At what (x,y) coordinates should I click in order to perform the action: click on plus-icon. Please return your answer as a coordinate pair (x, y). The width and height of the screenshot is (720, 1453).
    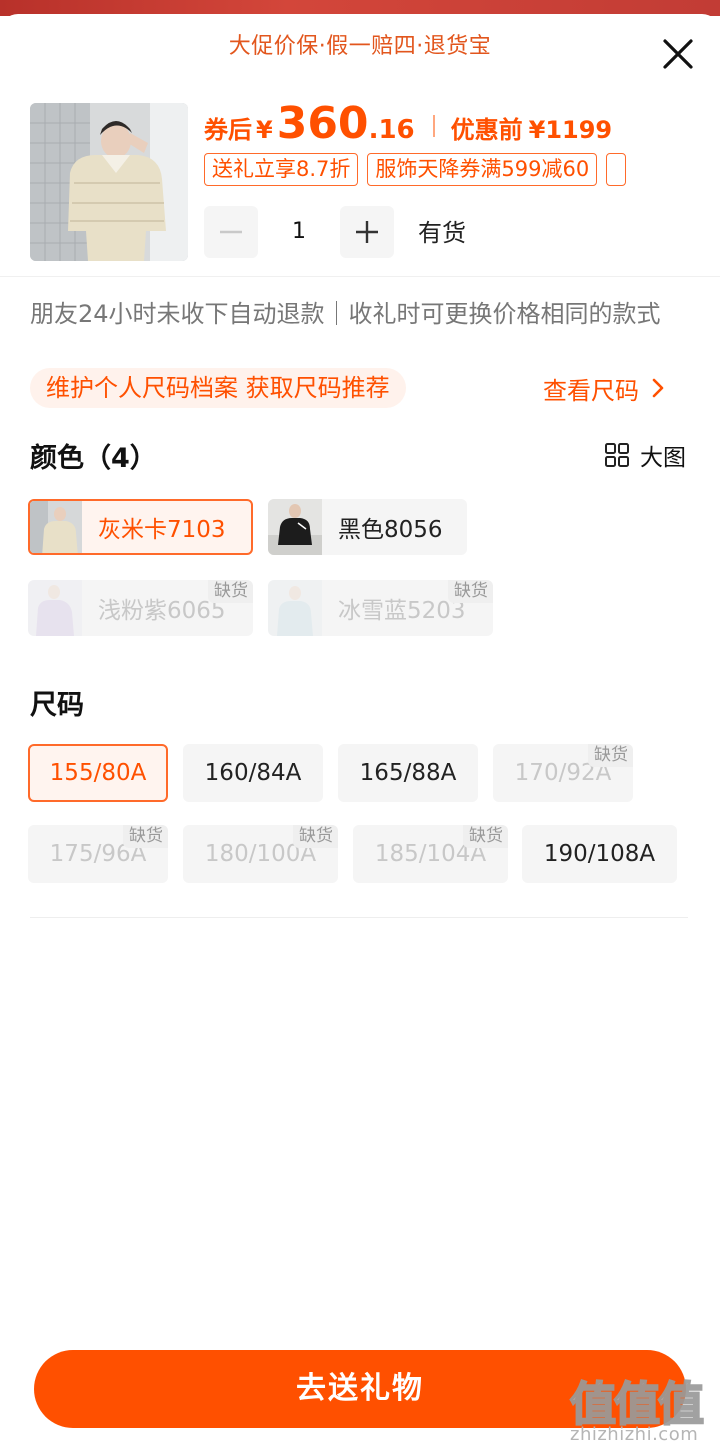
    Looking at the image, I should click on (367, 232).